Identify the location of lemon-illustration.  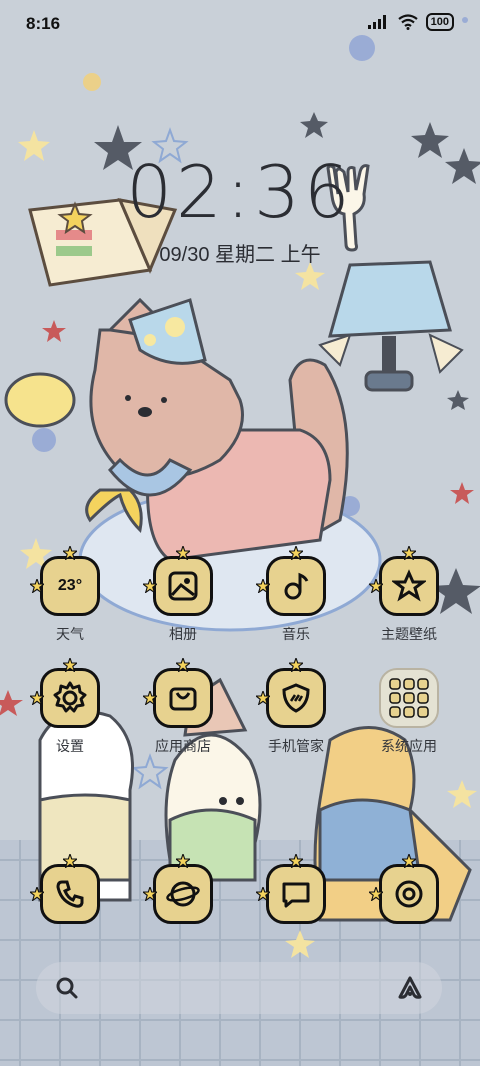
(40, 400).